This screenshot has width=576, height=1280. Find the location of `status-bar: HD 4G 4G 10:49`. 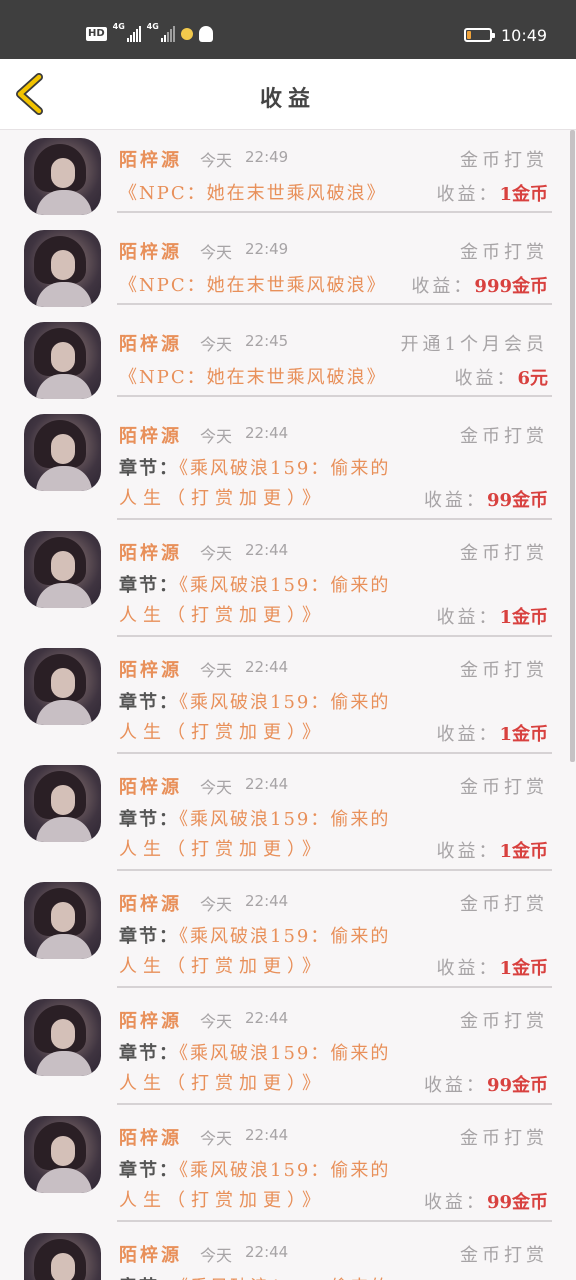

status-bar: HD 4G 4G 10:49 is located at coordinates (288, 29).